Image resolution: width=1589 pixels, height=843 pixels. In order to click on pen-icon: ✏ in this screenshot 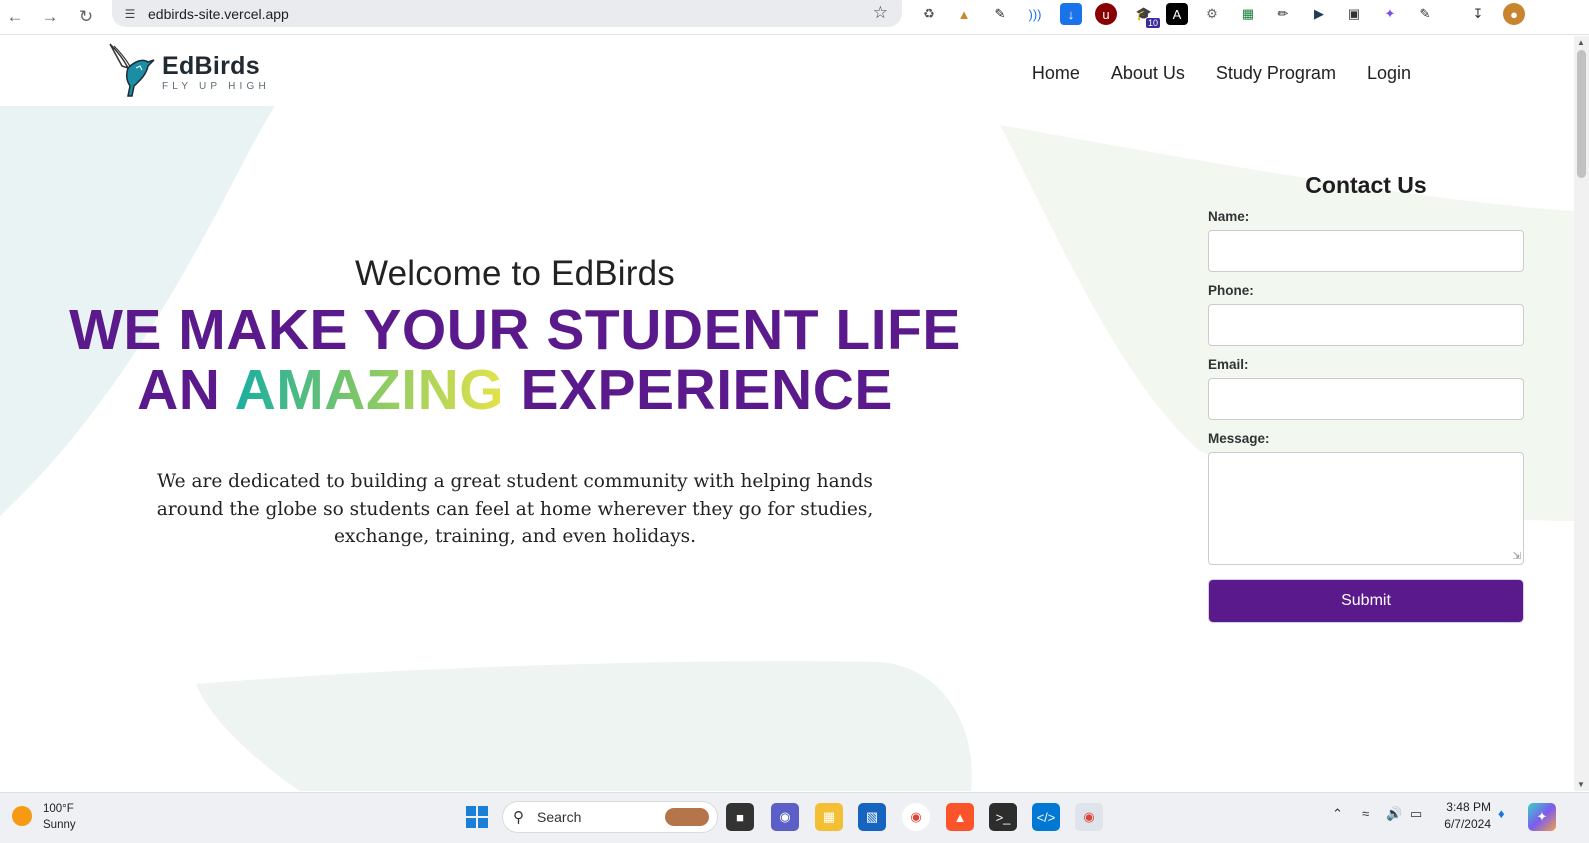, I will do `click(1283, 14)`.